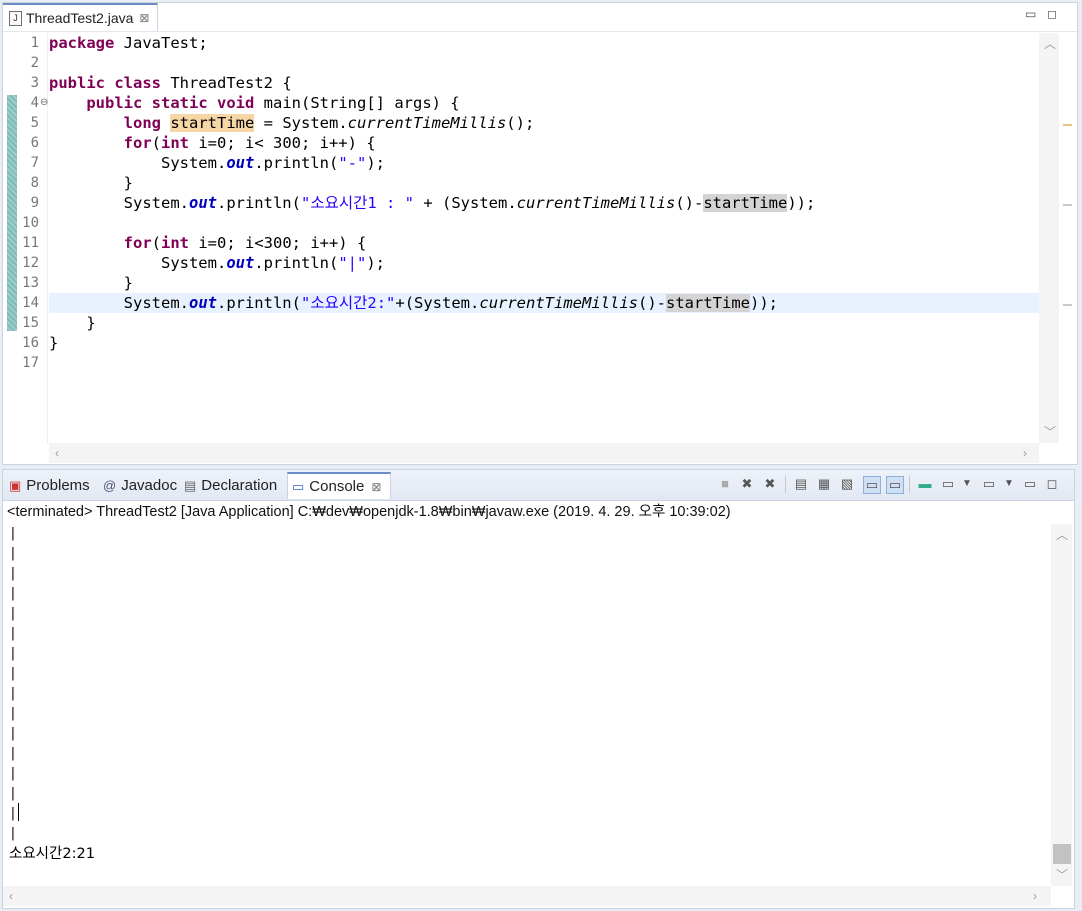 The image size is (1082, 911). I want to click on line-number: 9, so click(34, 203).